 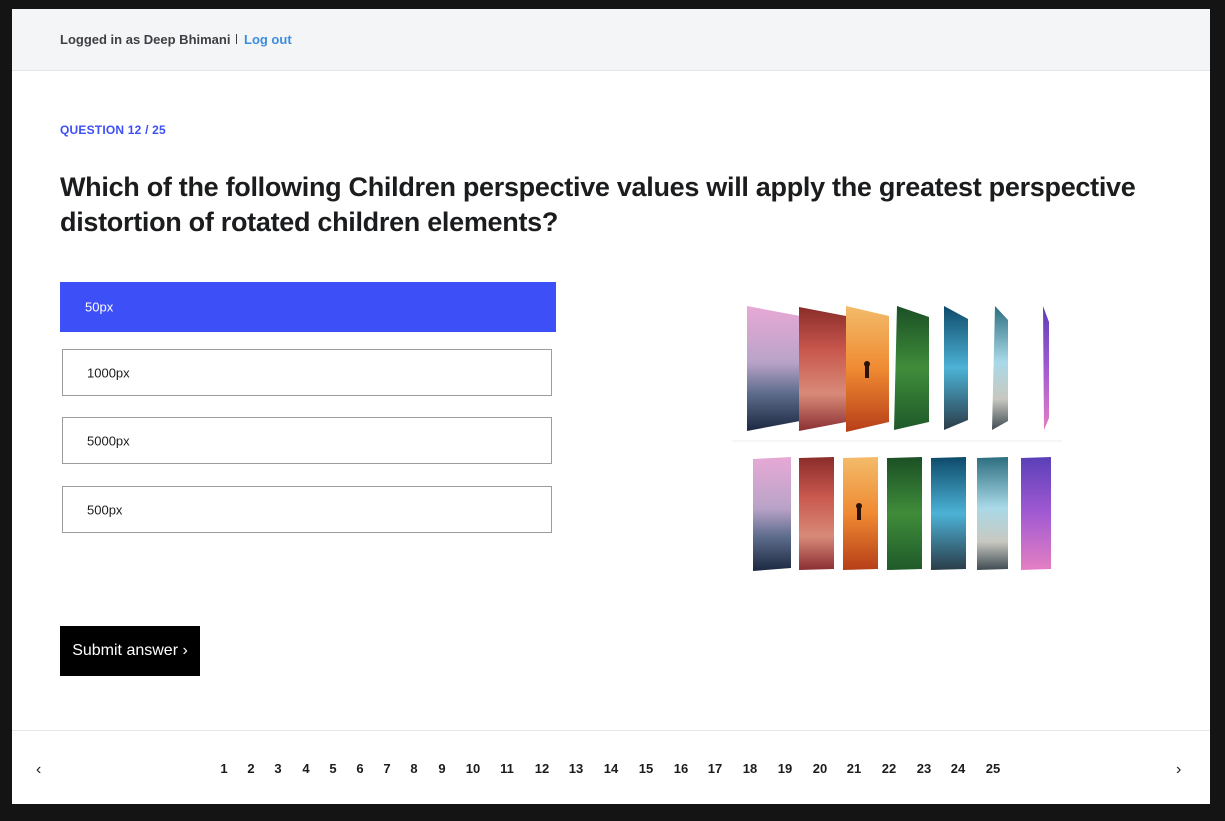 I want to click on answer-option-label: 500px, so click(x=105, y=509).